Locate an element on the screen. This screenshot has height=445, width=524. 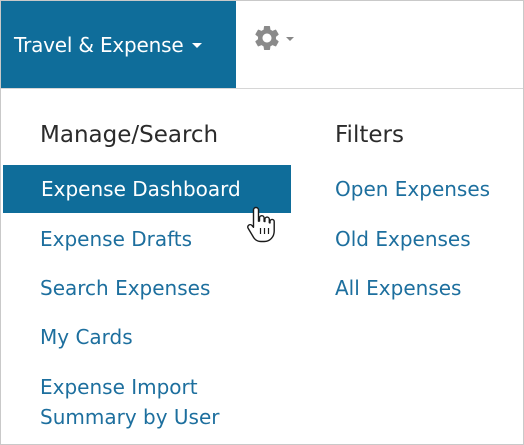
menu-item-open-expenses: Open Expenses is located at coordinates (412, 189).